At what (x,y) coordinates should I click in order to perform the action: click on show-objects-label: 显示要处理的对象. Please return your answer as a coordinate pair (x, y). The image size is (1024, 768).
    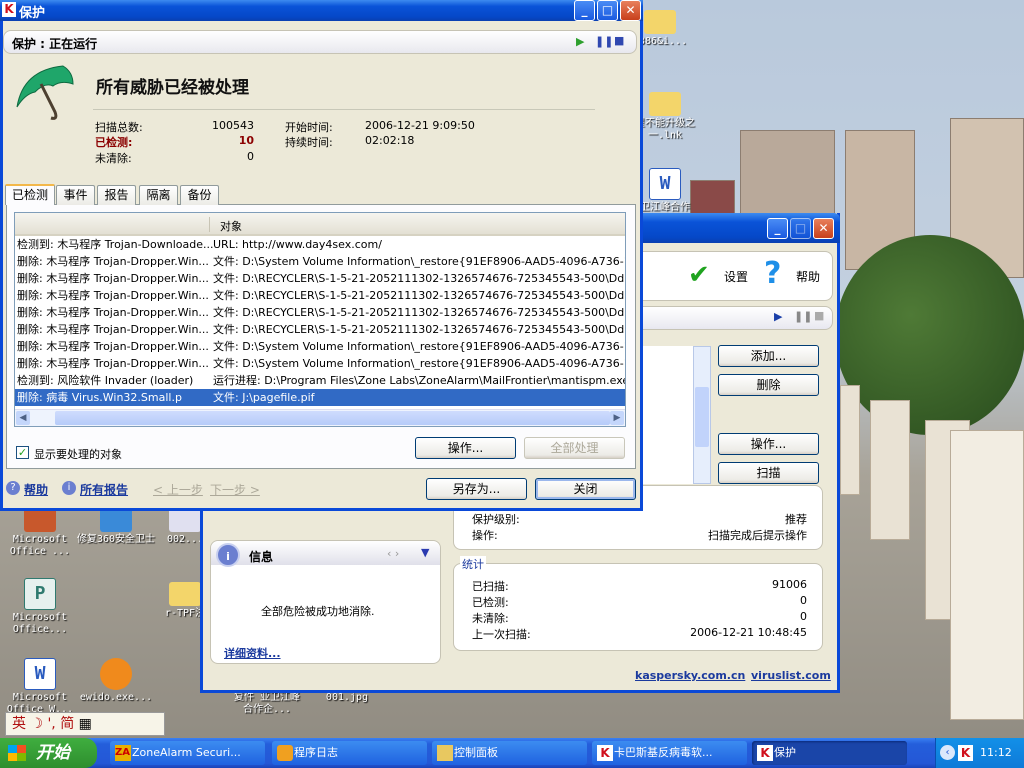
    Looking at the image, I should click on (78, 454).